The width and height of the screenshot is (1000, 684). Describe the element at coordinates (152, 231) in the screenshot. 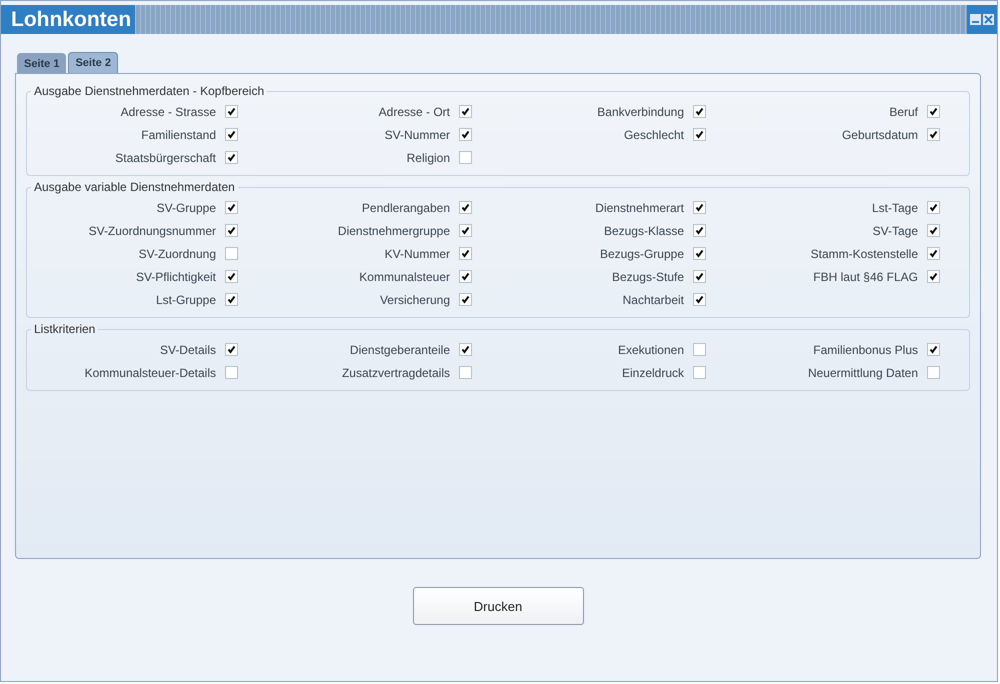

I see `checkbox-label: SV-Zuordnungsnummer` at that location.